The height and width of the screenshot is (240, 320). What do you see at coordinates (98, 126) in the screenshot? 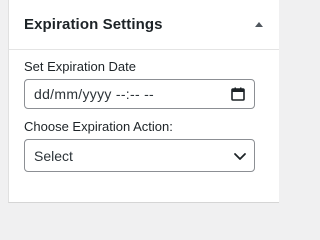
I see `expiration-action-label: Choose Expiration Action:` at bounding box center [98, 126].